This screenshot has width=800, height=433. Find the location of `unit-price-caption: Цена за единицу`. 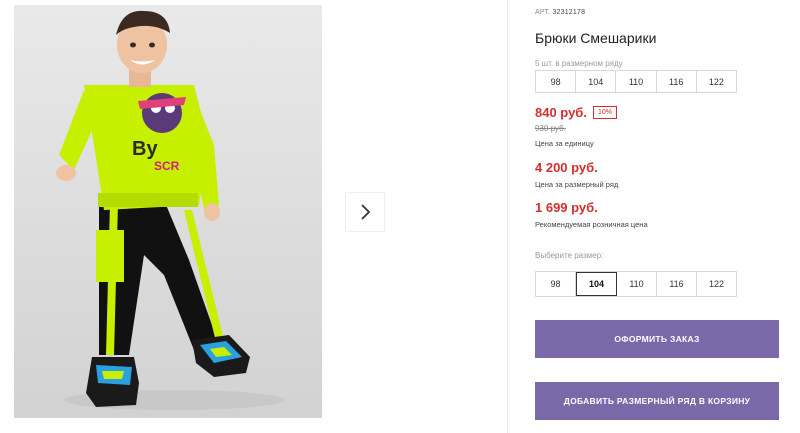

unit-price-caption: Цена за единицу is located at coordinates (564, 143).